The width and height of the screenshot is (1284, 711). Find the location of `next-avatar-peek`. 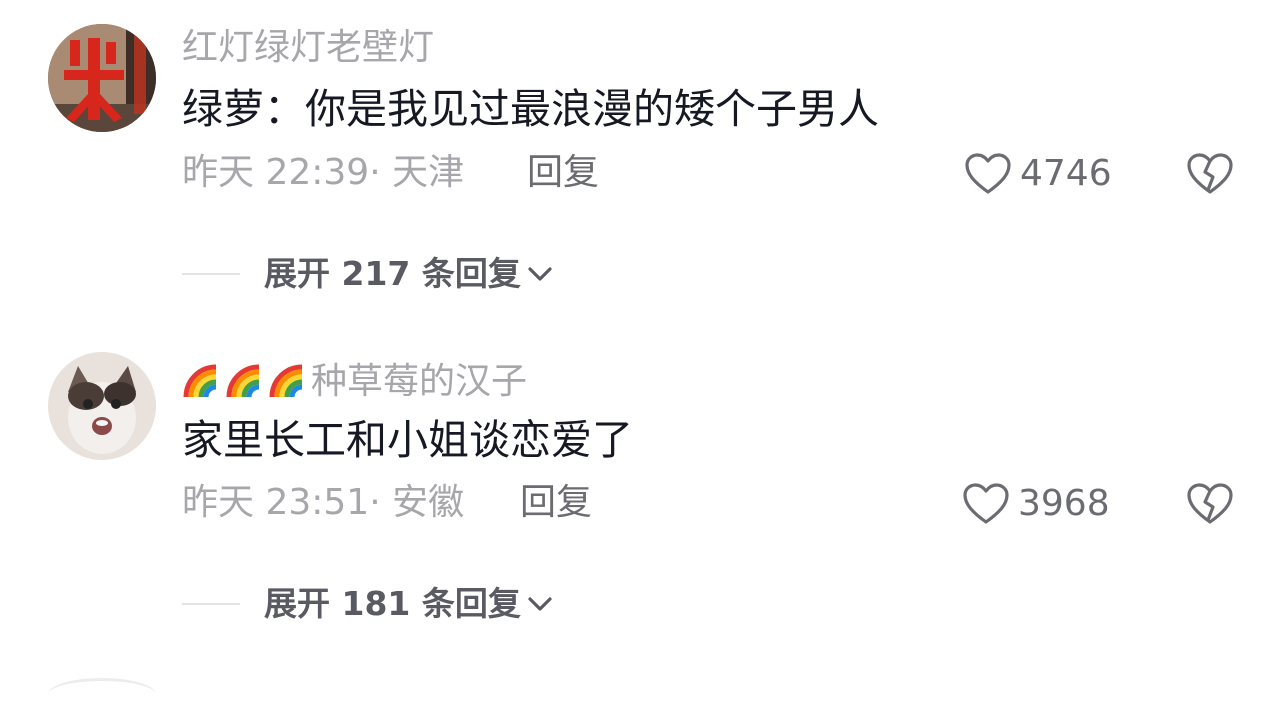

next-avatar-peek is located at coordinates (102, 694).